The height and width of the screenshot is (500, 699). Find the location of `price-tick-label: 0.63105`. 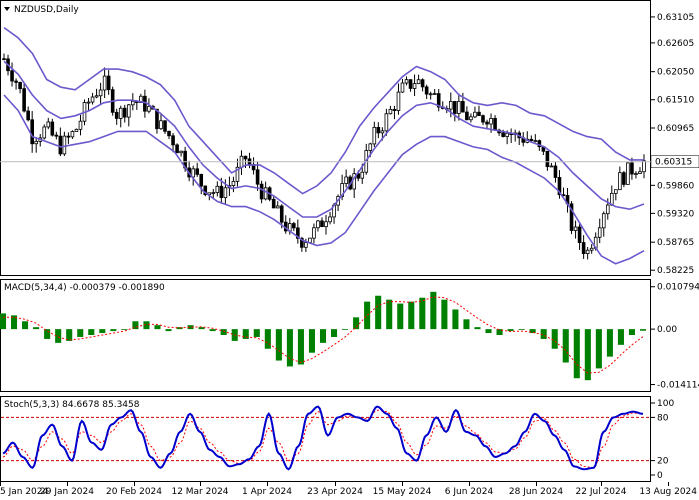

price-tick-label: 0.63105 is located at coordinates (675, 18).